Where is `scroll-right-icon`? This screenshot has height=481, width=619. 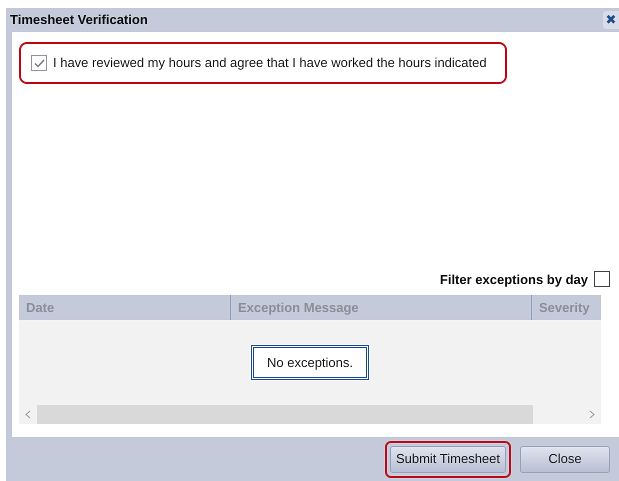
scroll-right-icon is located at coordinates (592, 414).